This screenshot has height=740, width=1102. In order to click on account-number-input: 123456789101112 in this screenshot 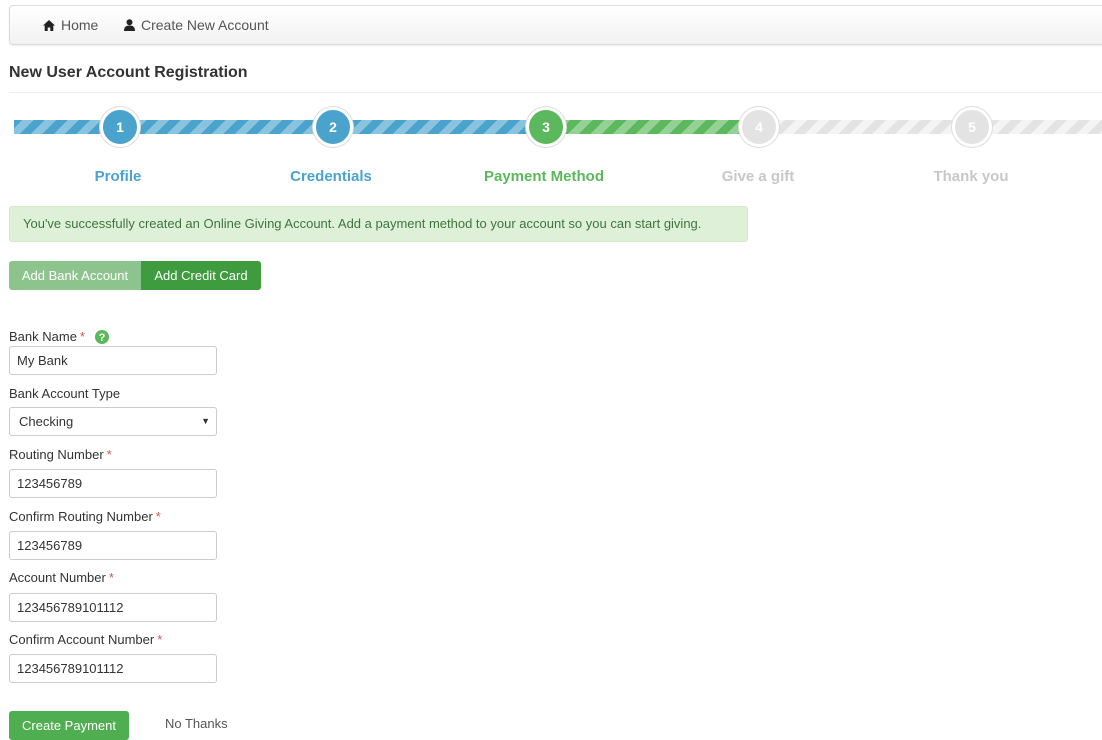, I will do `click(113, 607)`.